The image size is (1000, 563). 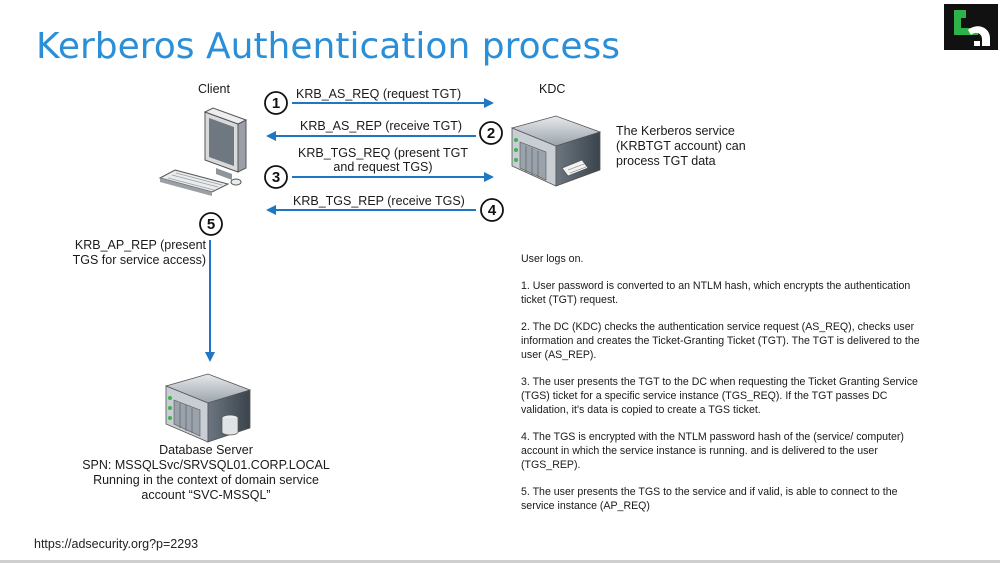 What do you see at coordinates (381, 126) in the screenshot?
I see `message-label-as-rep: KRB_AS_REP (receive TGT)` at bounding box center [381, 126].